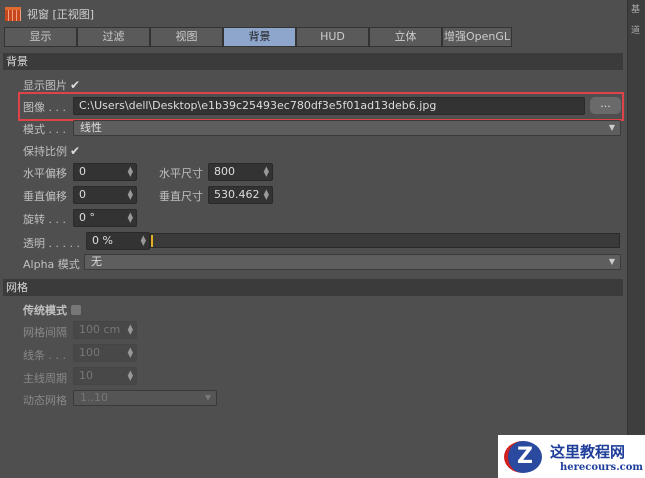 This screenshot has height=478, width=645. Describe the element at coordinates (181, 196) in the screenshot. I see `v-size-label: 垂直尺寸` at that location.